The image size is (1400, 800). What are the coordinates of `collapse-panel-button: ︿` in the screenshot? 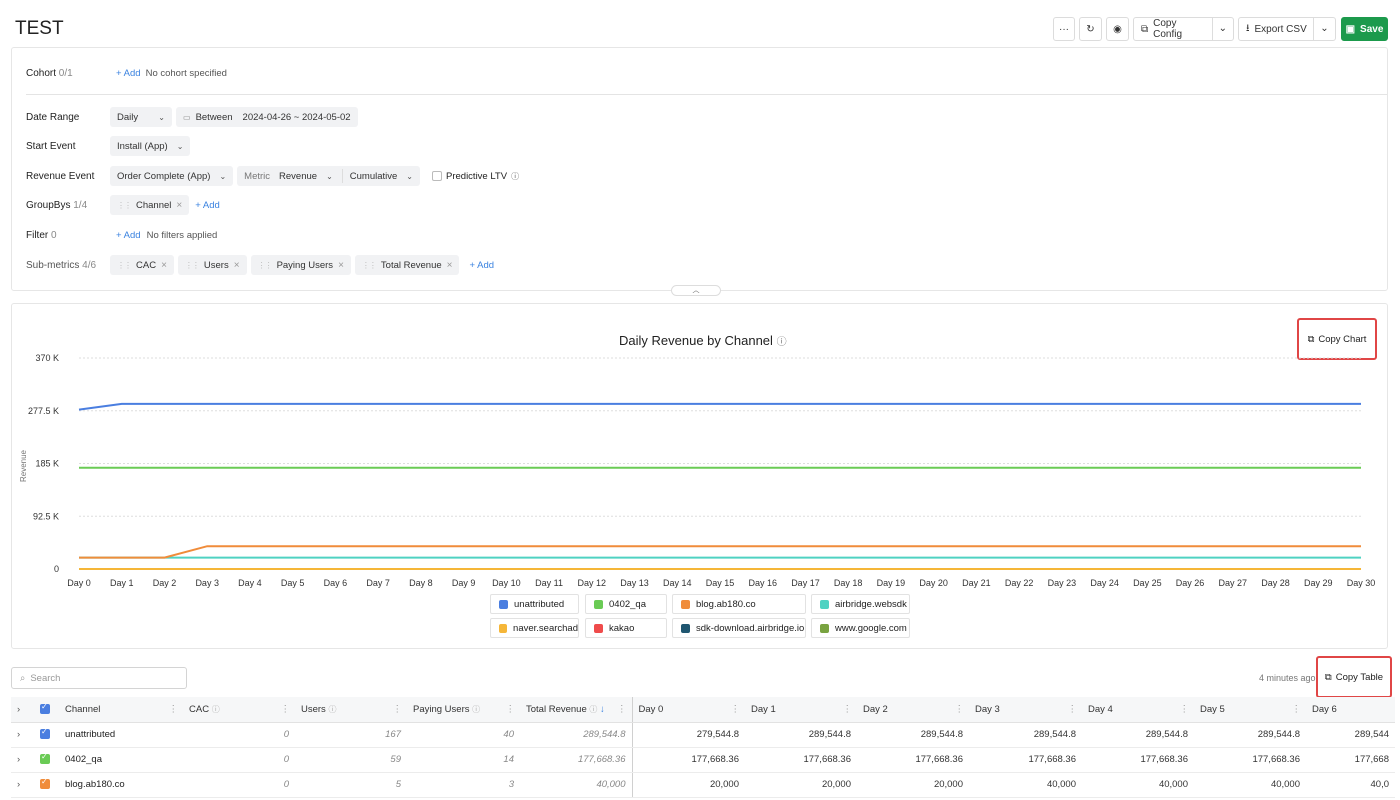 It's located at (696, 290).